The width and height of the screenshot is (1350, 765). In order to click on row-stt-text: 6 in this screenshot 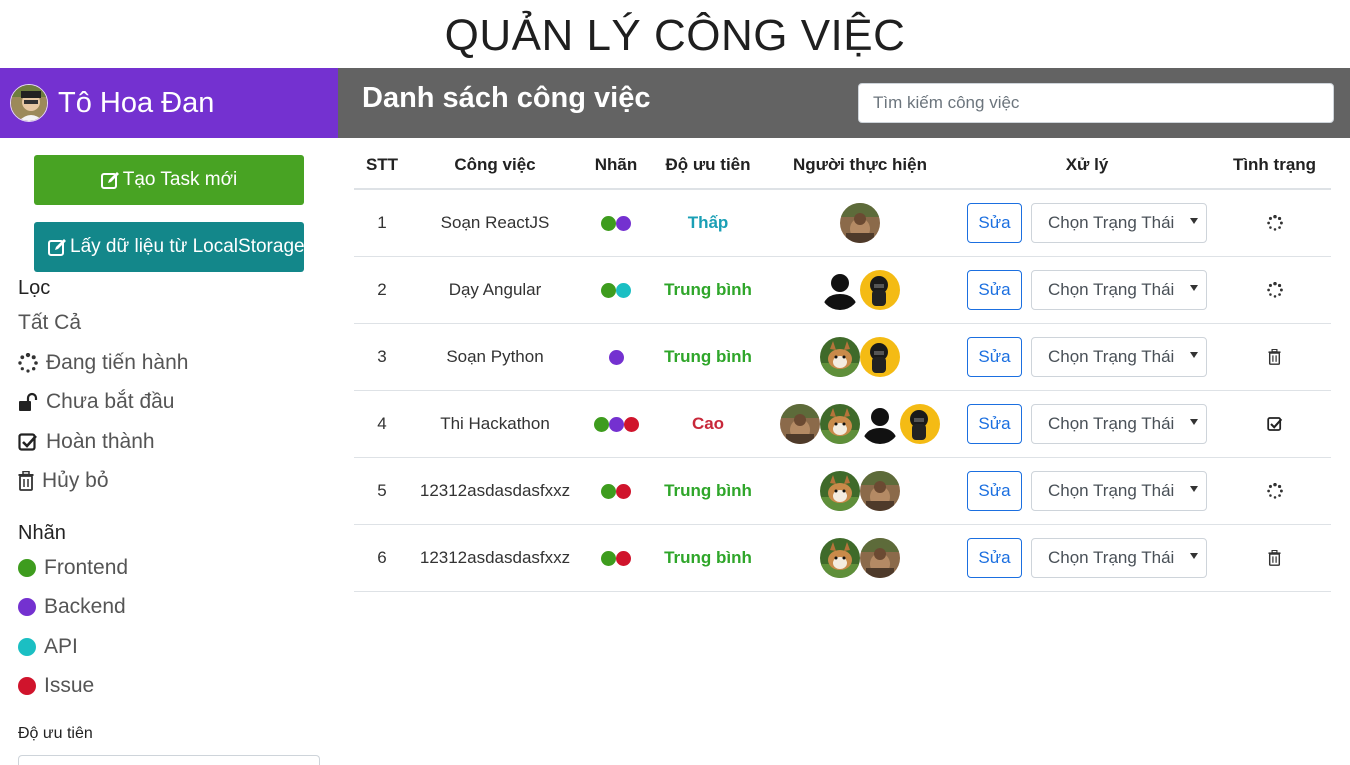, I will do `click(382, 557)`.